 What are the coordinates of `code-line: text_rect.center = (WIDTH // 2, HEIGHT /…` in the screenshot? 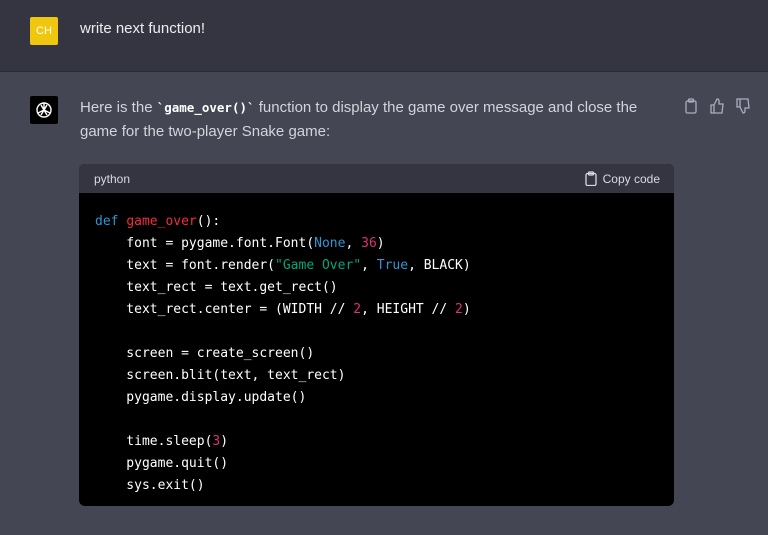 It's located at (376, 310).